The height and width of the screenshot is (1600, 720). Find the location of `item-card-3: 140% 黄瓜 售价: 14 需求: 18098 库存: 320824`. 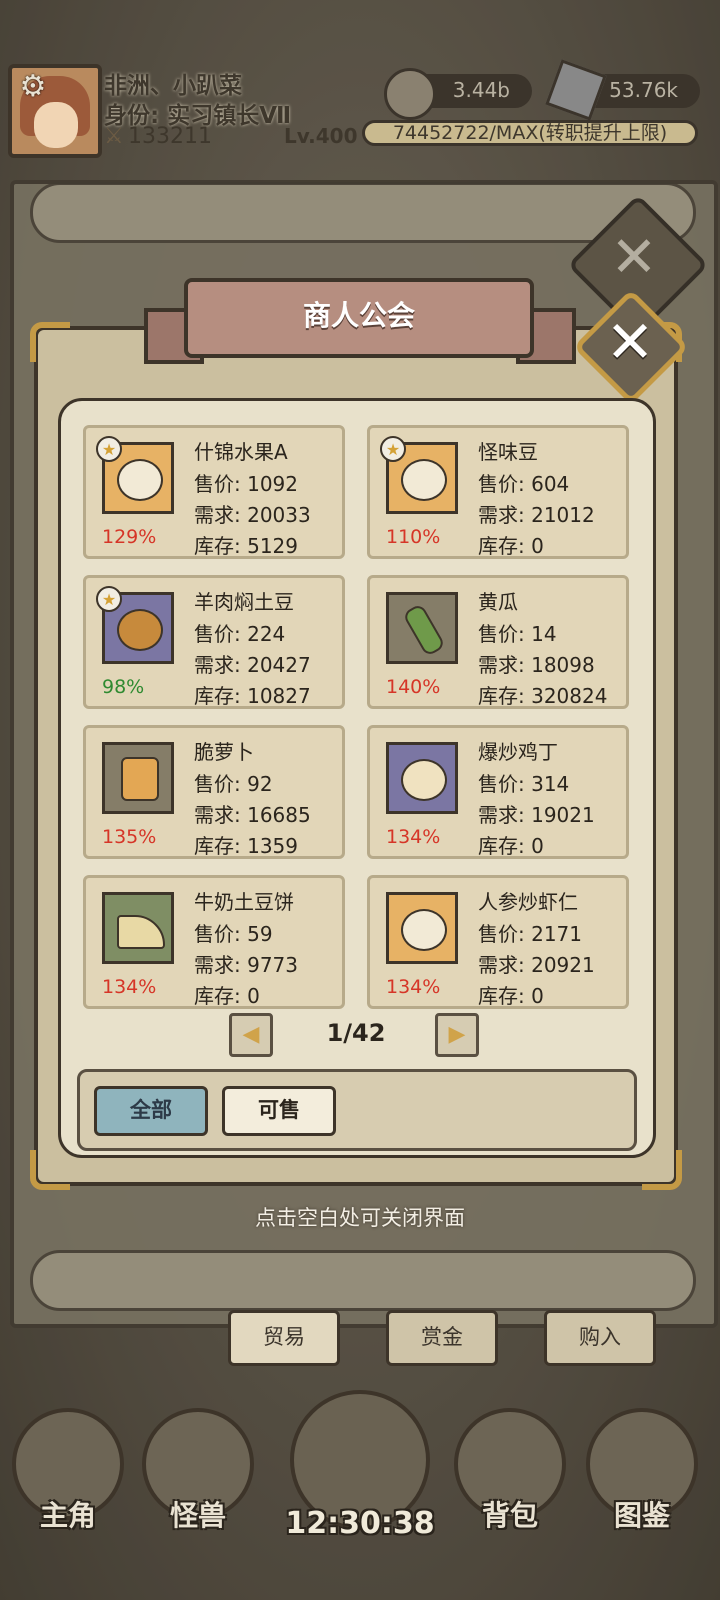

item-card-3: 140% 黄瓜 售价: 14 需求: 18098 库存: 320824 is located at coordinates (498, 642).